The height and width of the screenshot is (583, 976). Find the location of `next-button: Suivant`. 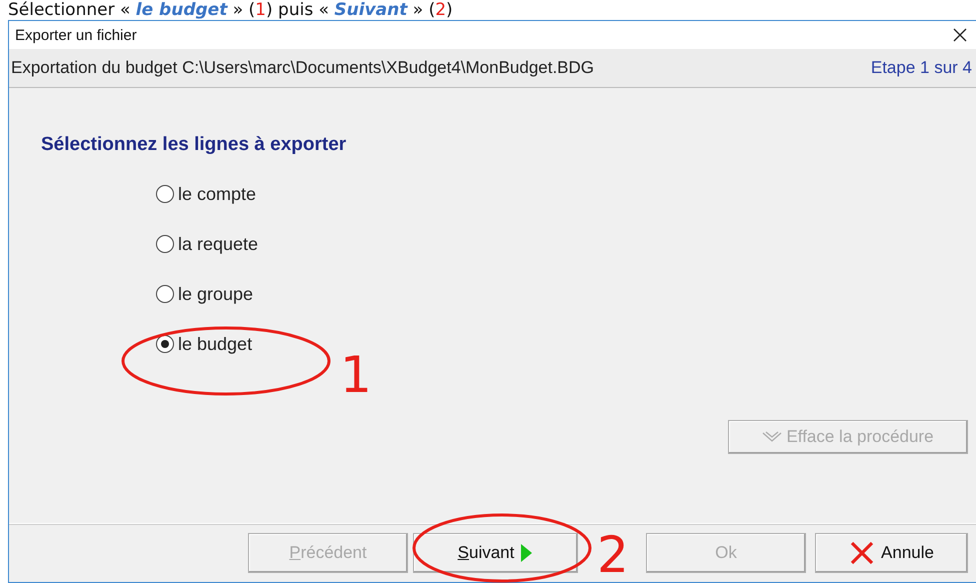

next-button: Suivant is located at coordinates (495, 553).